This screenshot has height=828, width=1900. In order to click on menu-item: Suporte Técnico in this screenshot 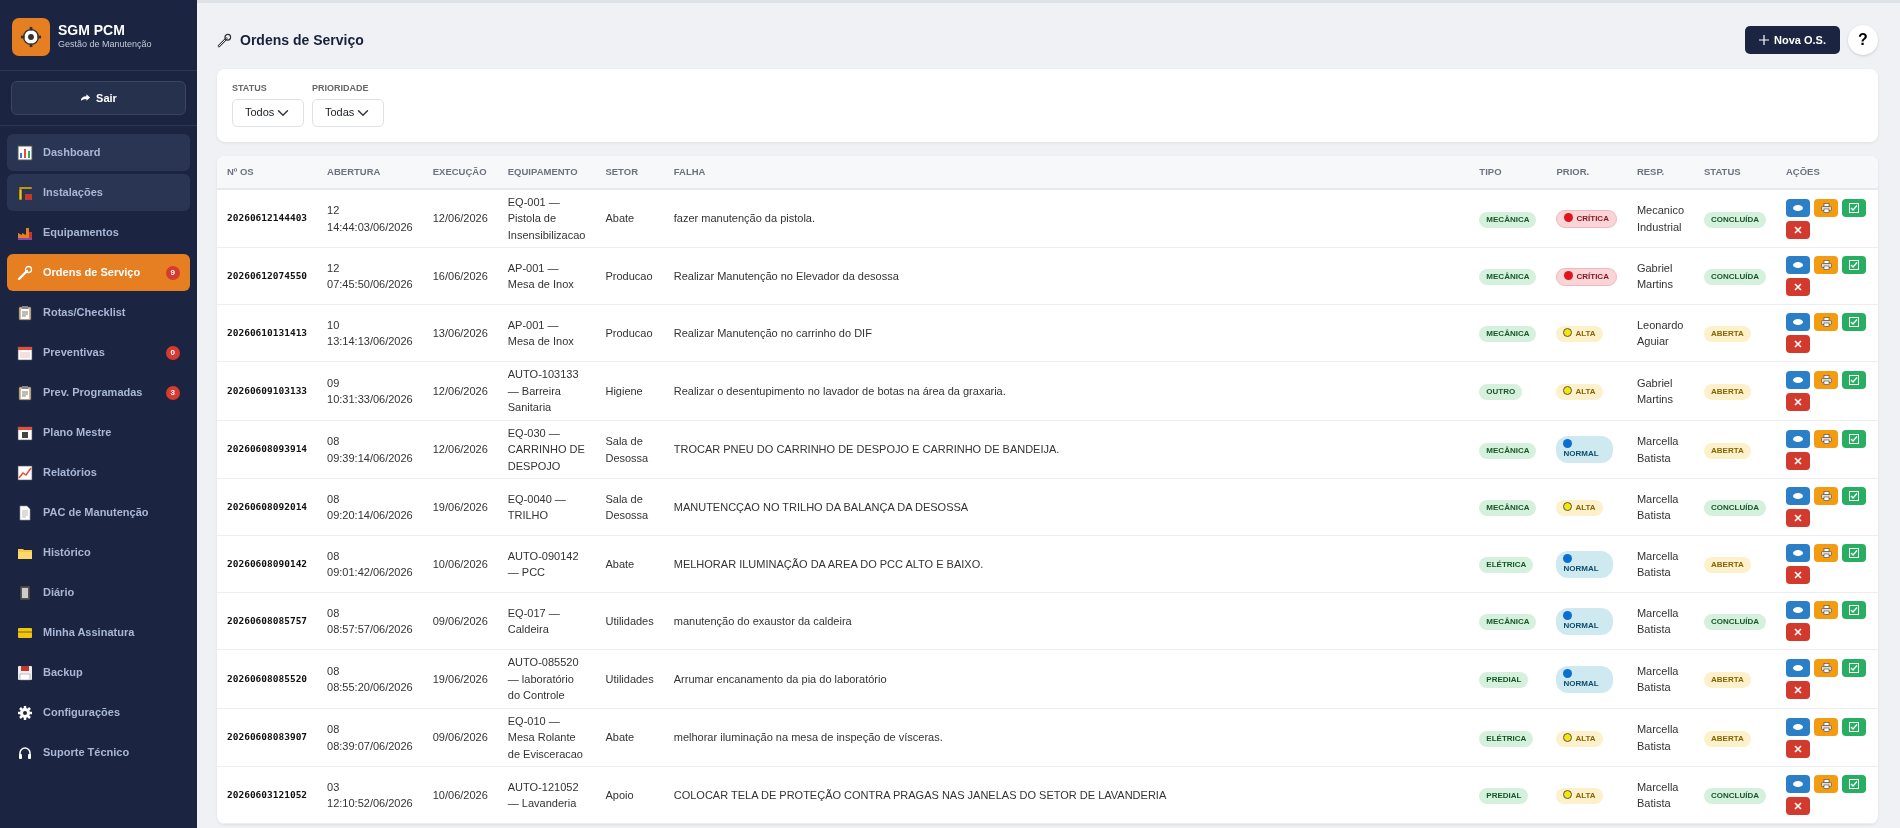, I will do `click(98, 752)`.